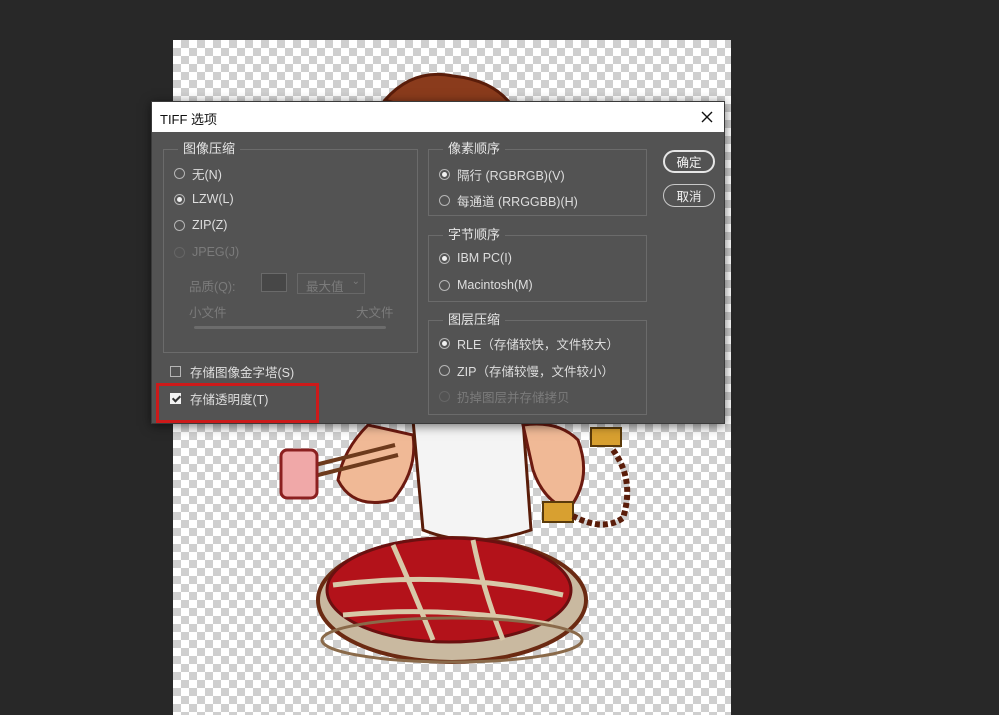 Image resolution: width=999 pixels, height=715 pixels. Describe the element at coordinates (242, 372) in the screenshot. I see `save-pyramid-label: 存储图像金字塔(S)` at that location.